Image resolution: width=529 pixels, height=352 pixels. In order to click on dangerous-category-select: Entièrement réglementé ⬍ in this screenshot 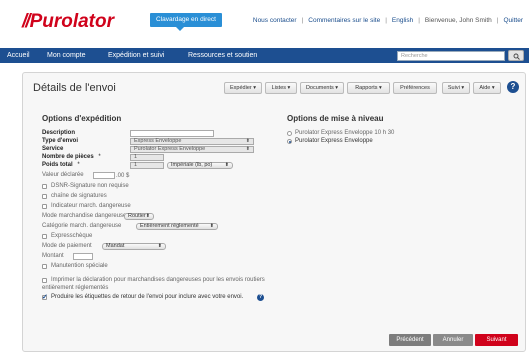, I will do `click(177, 226)`.